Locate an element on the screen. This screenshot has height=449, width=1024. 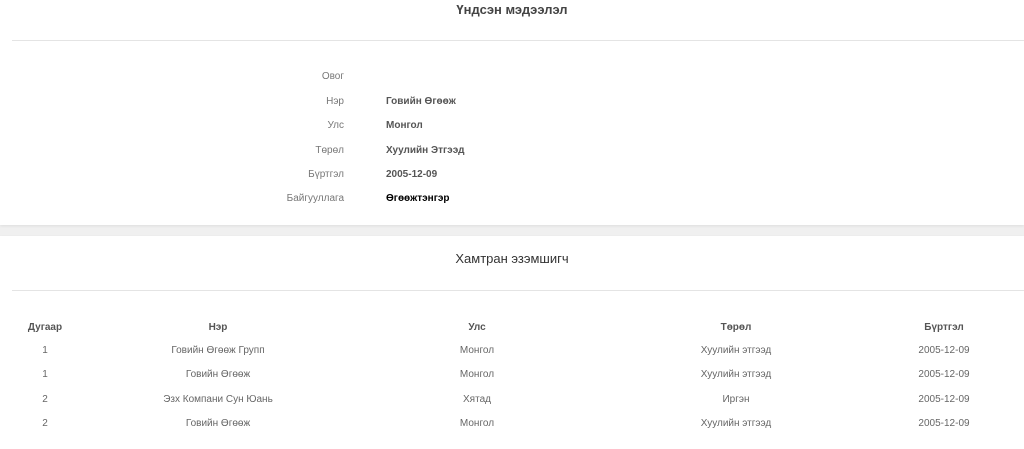
name-label: Нэр is located at coordinates (335, 101).